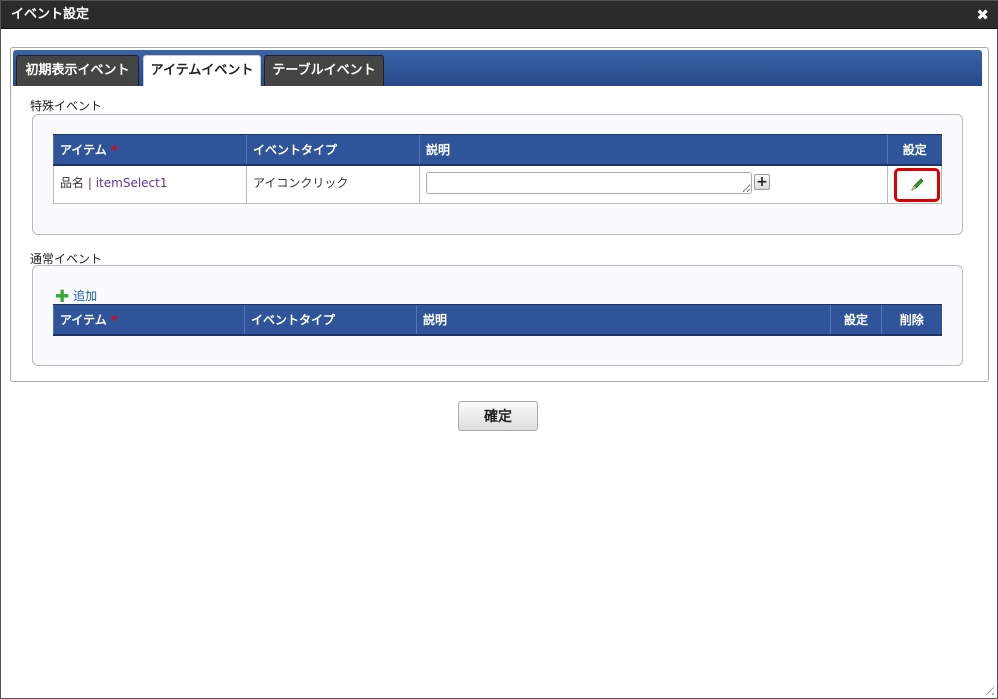  What do you see at coordinates (589, 182) in the screenshot?
I see `description-input` at bounding box center [589, 182].